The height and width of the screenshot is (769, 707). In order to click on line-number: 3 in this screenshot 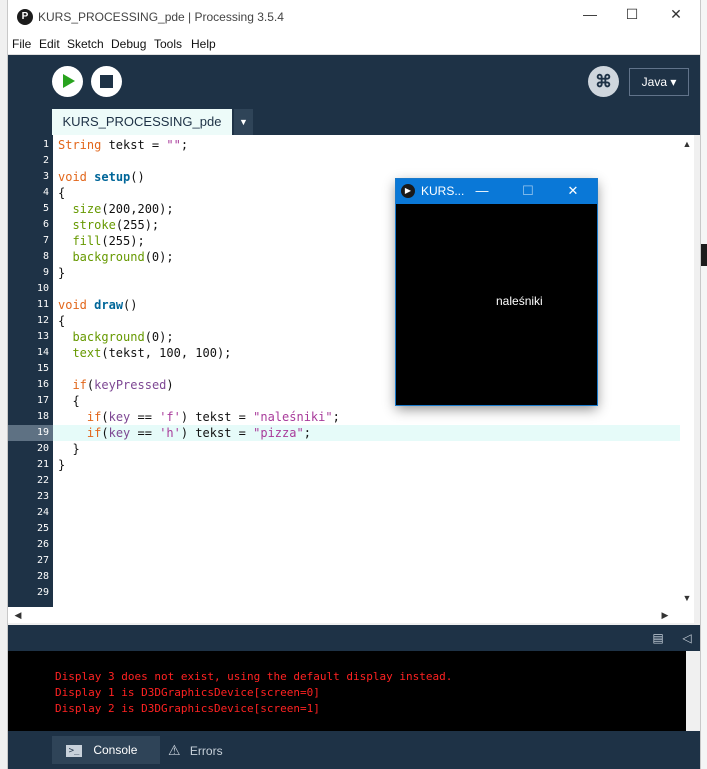, I will do `click(45, 176)`.